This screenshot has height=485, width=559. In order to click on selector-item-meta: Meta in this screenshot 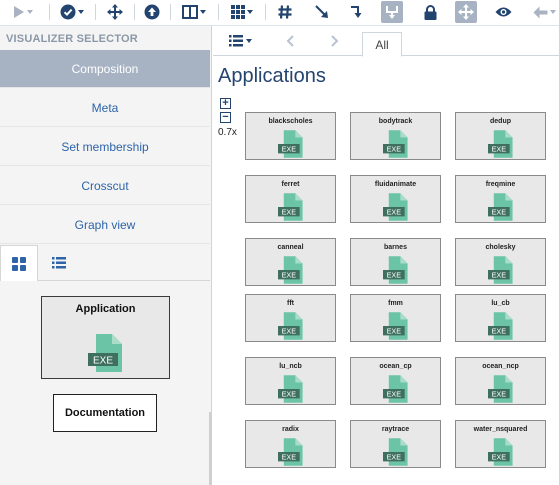, I will do `click(105, 108)`.